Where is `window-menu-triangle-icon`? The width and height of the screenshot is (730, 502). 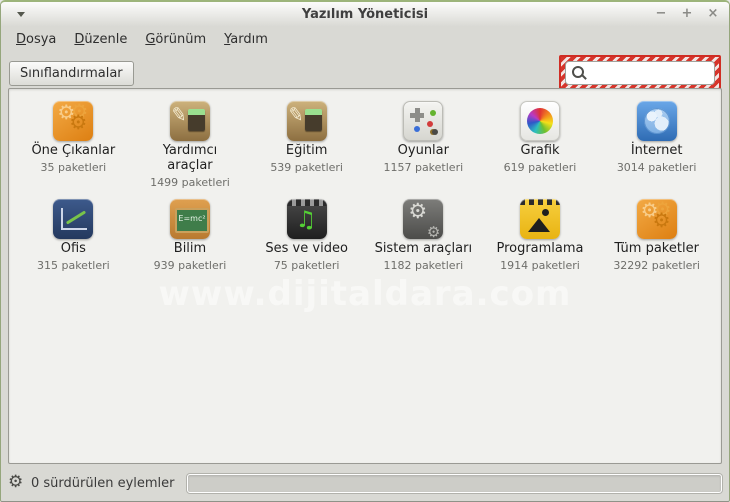
window-menu-triangle-icon is located at coordinates (21, 14).